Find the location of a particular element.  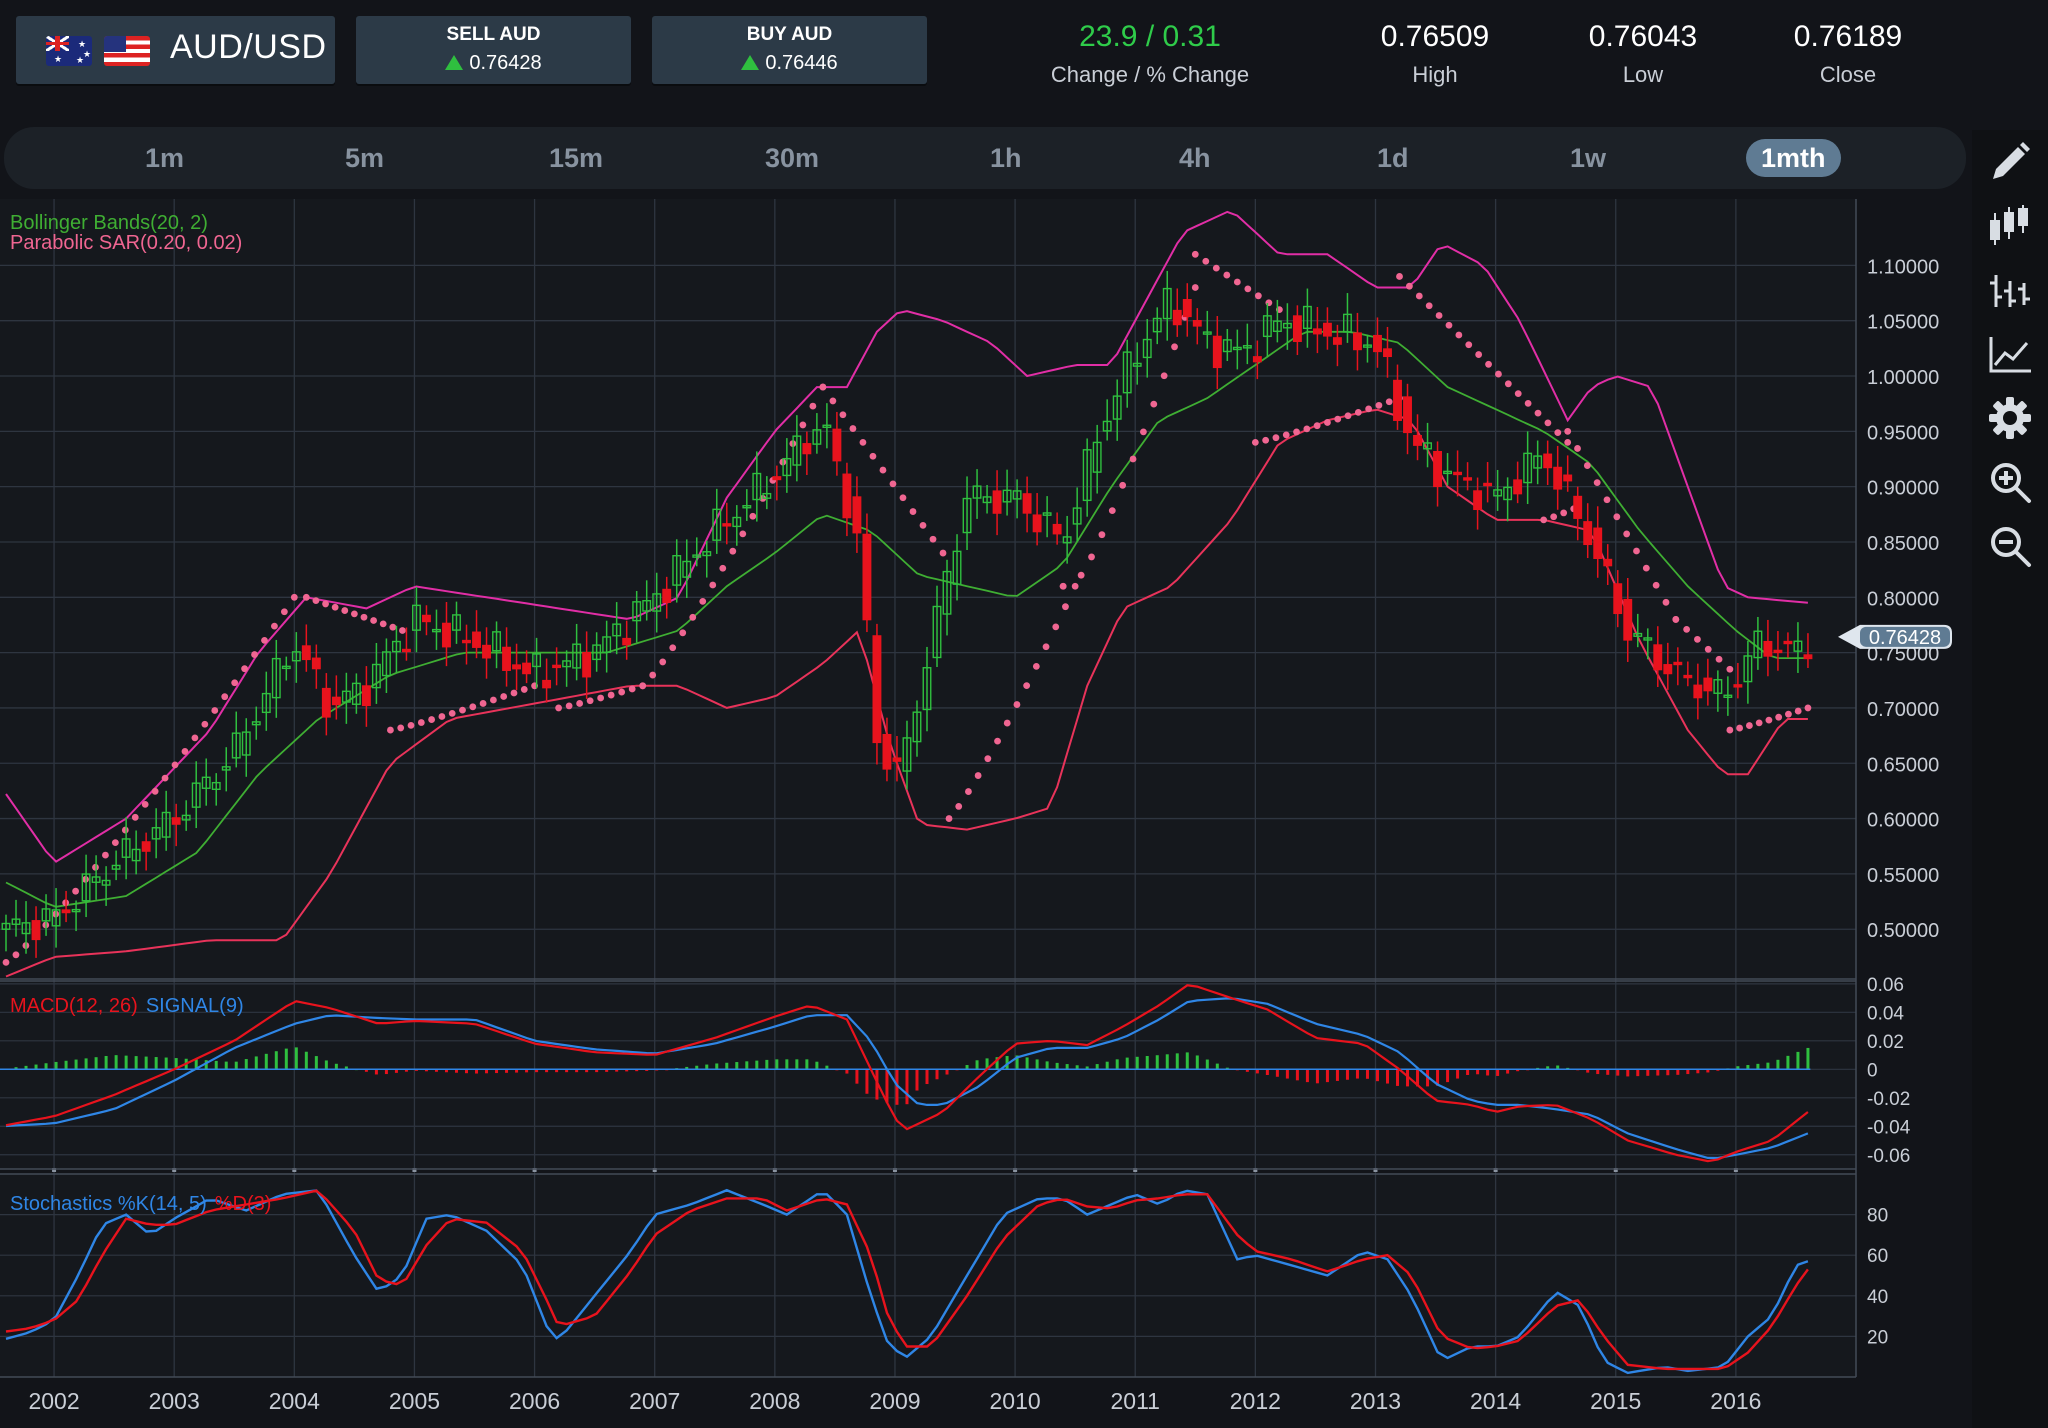

timeframe-1w: 1w is located at coordinates (1588, 158).